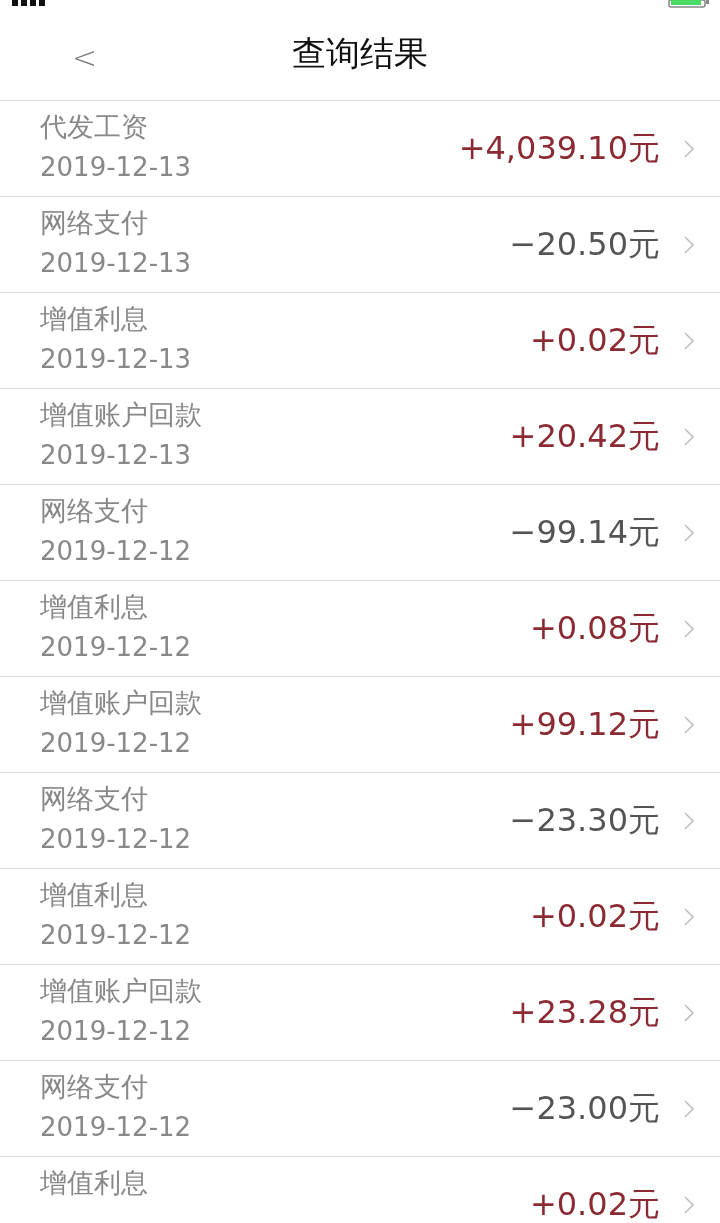 The width and height of the screenshot is (720, 1223). I want to click on transaction-amount: +99.12元, so click(584, 724).